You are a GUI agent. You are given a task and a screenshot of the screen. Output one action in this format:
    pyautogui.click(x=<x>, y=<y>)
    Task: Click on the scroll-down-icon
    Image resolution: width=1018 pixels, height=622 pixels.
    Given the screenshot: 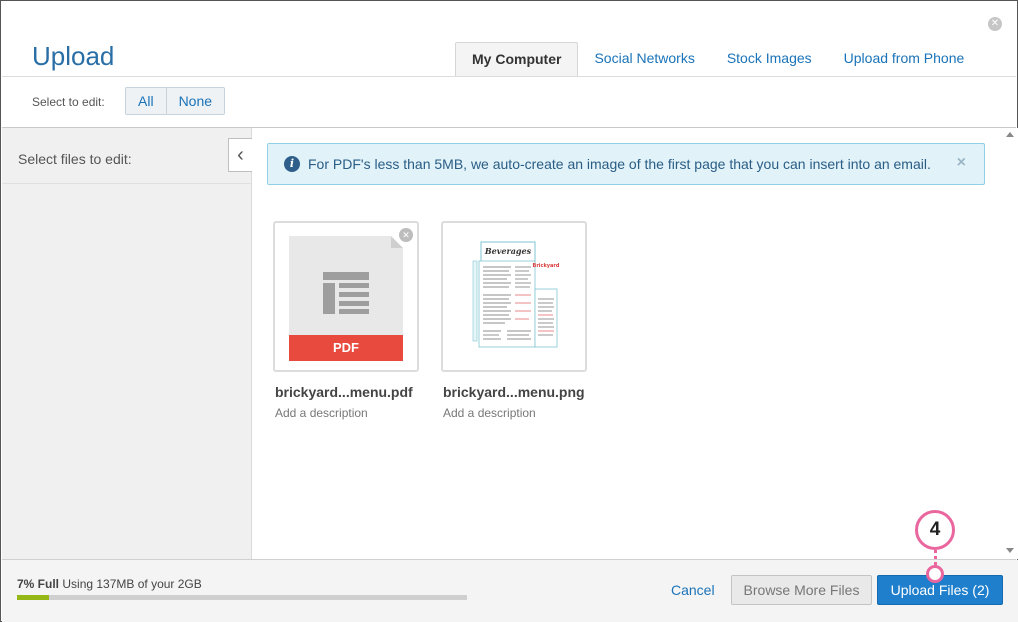 What is the action you would take?
    pyautogui.click(x=1010, y=550)
    